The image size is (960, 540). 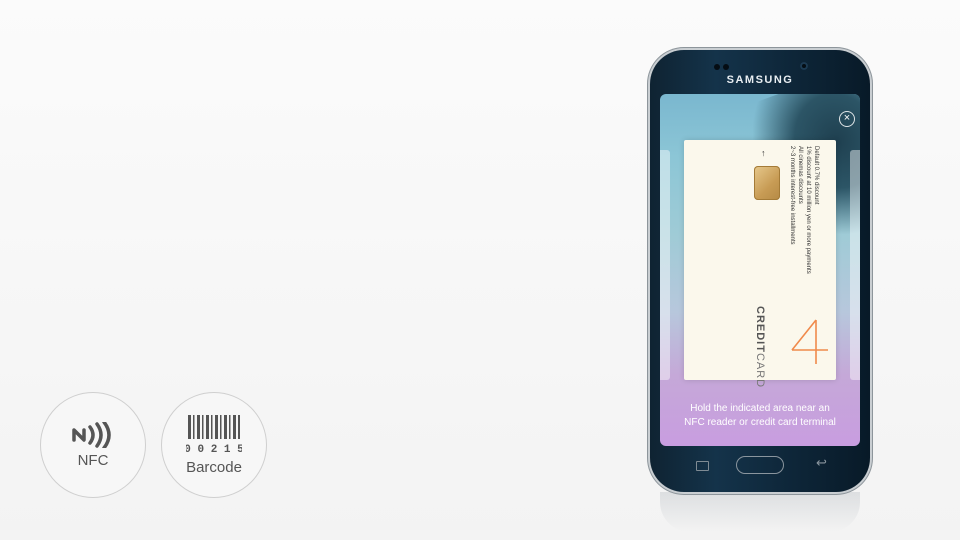 What do you see at coordinates (760, 370) in the screenshot?
I see `card-title-light: CARD` at bounding box center [760, 370].